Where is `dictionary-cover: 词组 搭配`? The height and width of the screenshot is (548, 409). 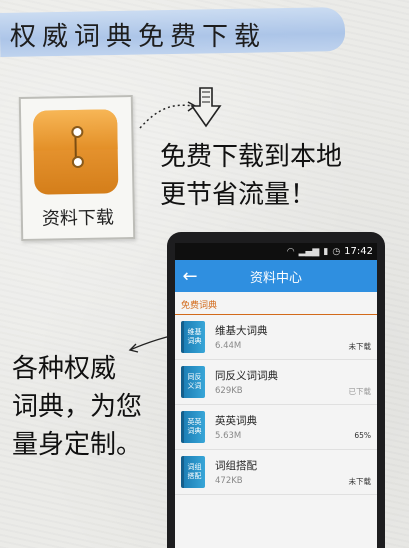 dictionary-cover: 词组 搭配 is located at coordinates (193, 472).